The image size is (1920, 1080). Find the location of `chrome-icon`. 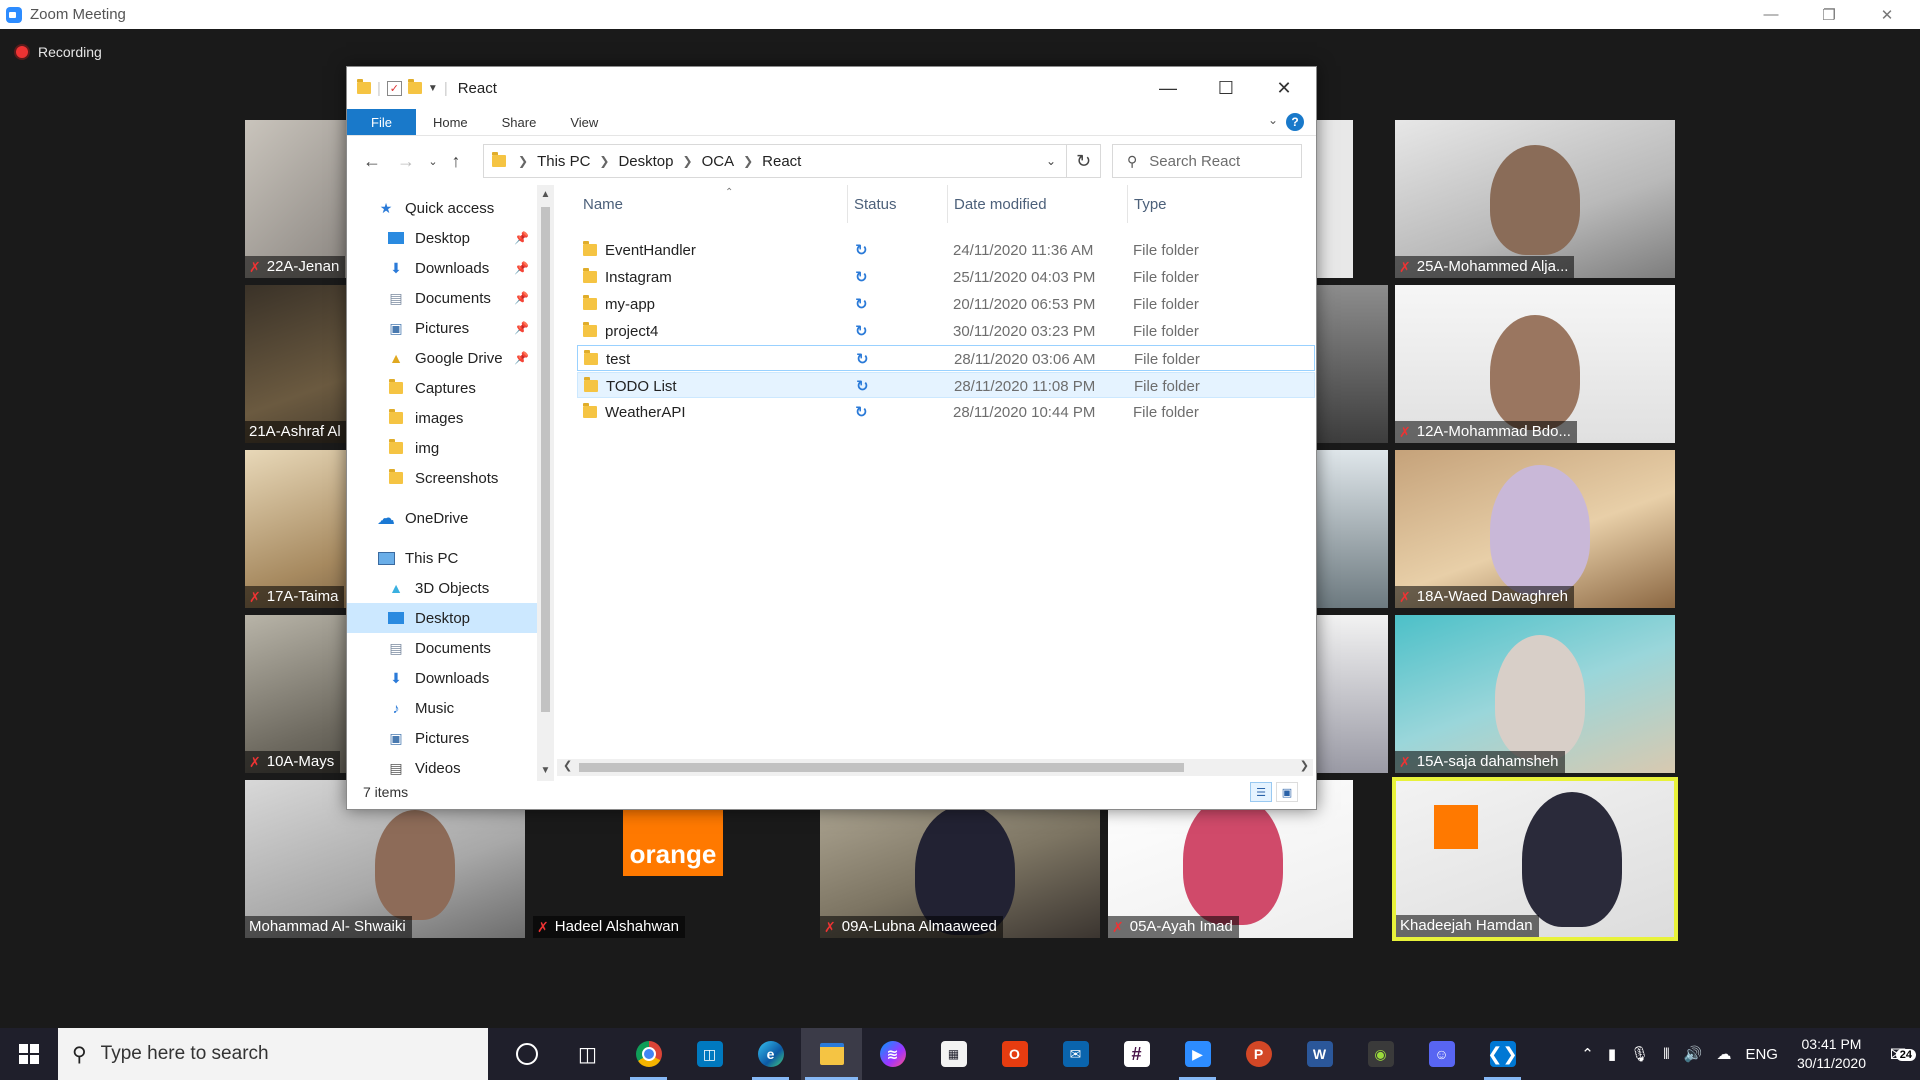

chrome-icon is located at coordinates (648, 1054).